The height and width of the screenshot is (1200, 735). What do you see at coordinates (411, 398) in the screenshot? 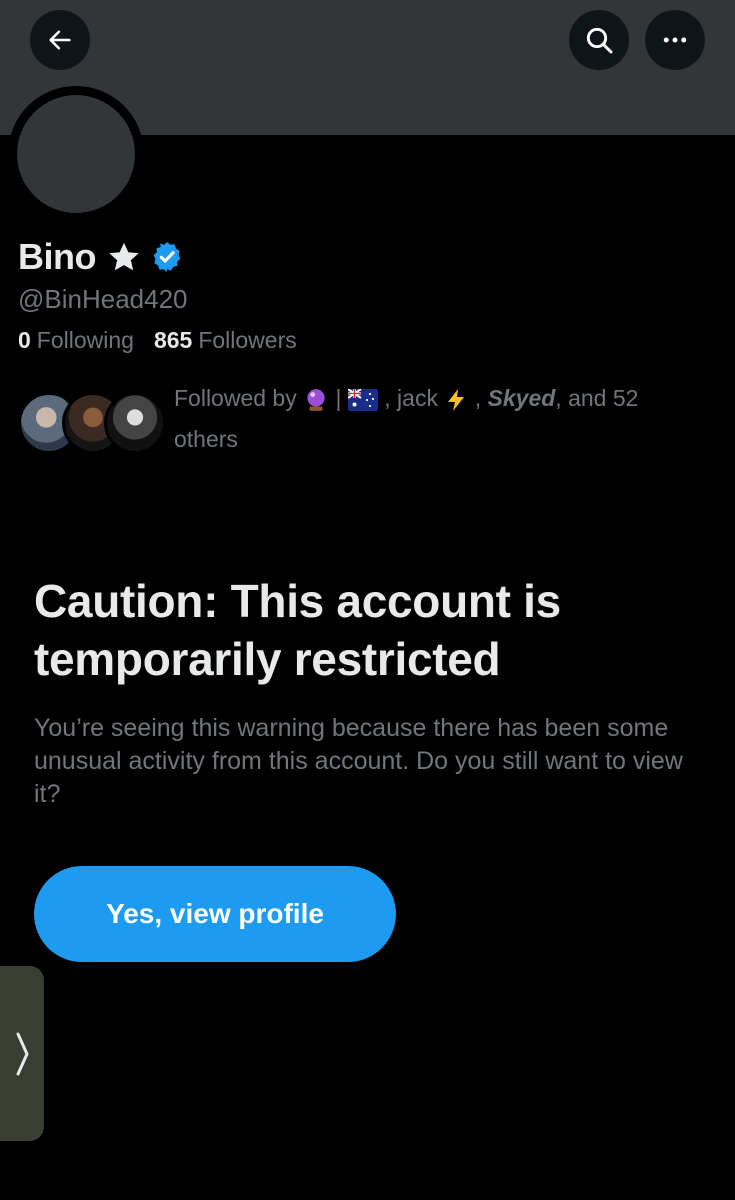
I see `followed-by-name-1: , jack` at bounding box center [411, 398].